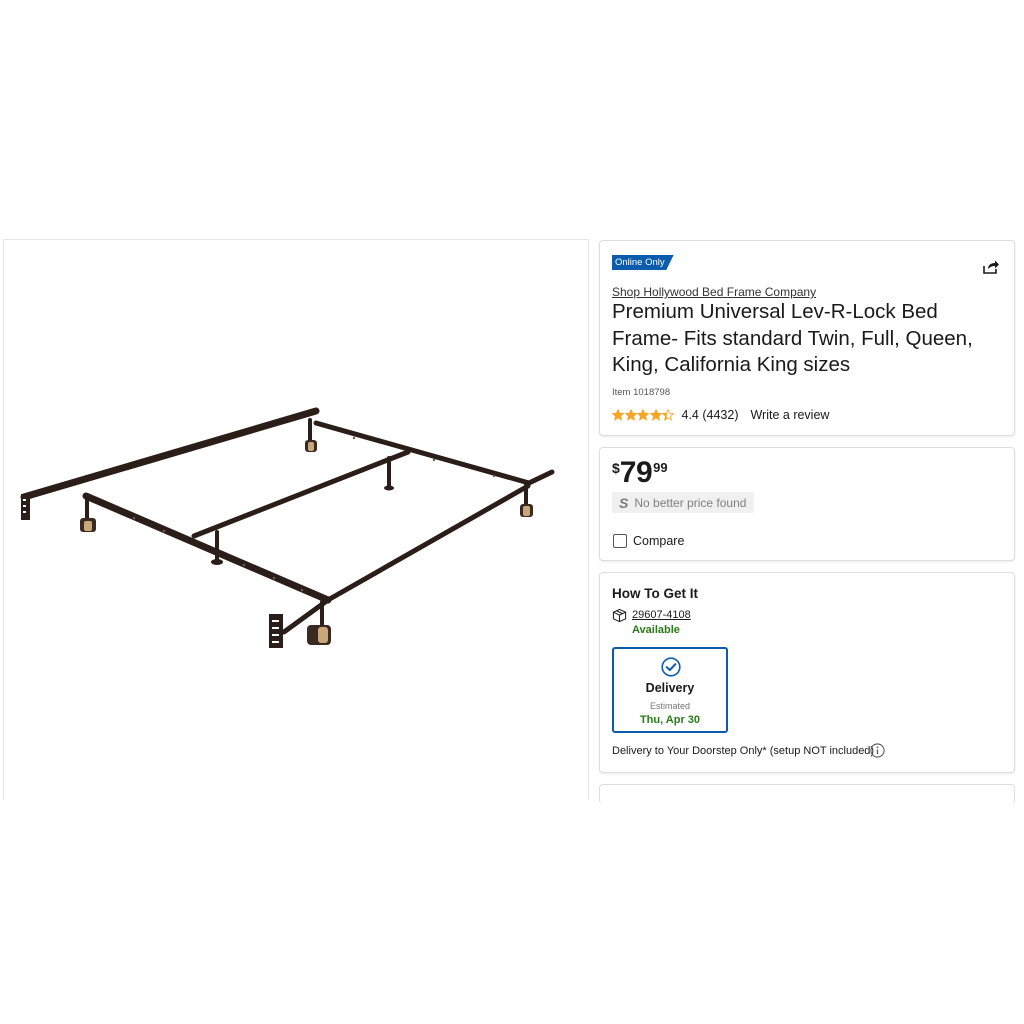 This screenshot has width=1024, height=1024. I want to click on online-only-badge: Online Only, so click(643, 262).